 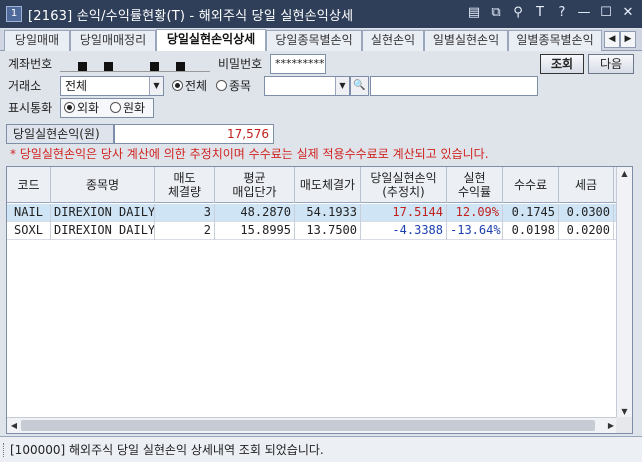 What do you see at coordinates (134, 108) in the screenshot?
I see `radio-krw-label: 원화` at bounding box center [134, 108].